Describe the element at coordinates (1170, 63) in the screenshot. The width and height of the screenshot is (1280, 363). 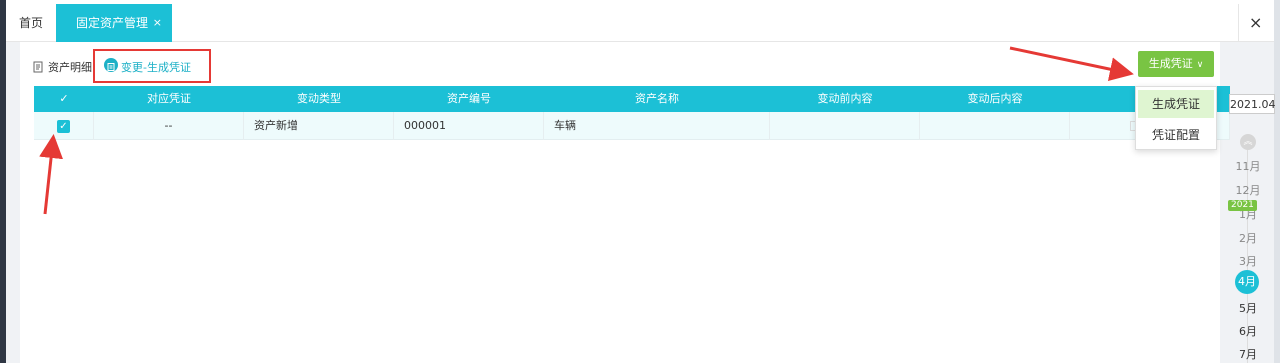
I see `generate-label: 生成凭证` at that location.